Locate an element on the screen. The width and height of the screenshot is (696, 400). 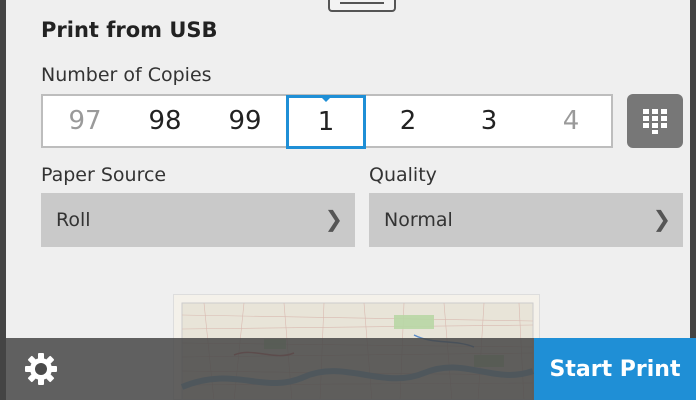
keypad-button is located at coordinates (655, 121).